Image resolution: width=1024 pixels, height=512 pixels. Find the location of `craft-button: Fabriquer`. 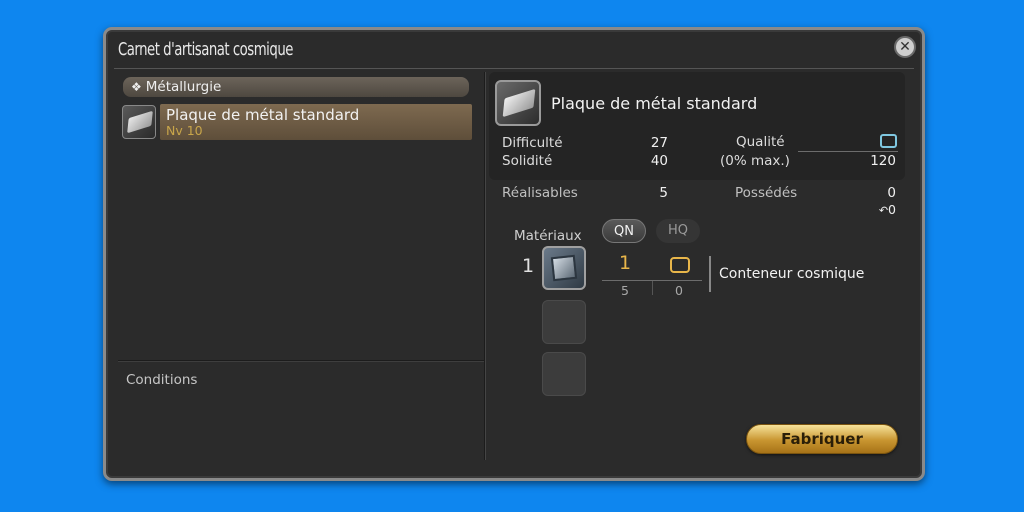

craft-button: Fabriquer is located at coordinates (822, 439).